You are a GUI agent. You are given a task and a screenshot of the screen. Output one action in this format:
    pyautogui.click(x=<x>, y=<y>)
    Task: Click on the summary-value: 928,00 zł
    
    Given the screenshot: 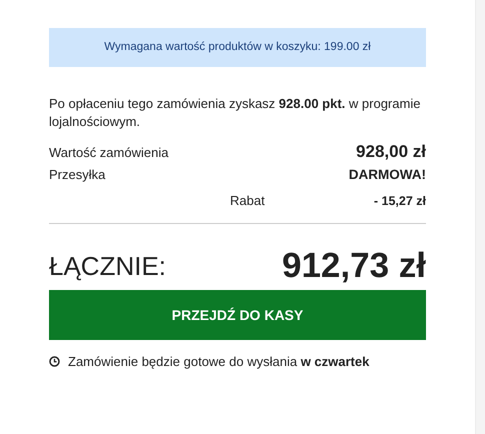 What is the action you would take?
    pyautogui.click(x=391, y=152)
    